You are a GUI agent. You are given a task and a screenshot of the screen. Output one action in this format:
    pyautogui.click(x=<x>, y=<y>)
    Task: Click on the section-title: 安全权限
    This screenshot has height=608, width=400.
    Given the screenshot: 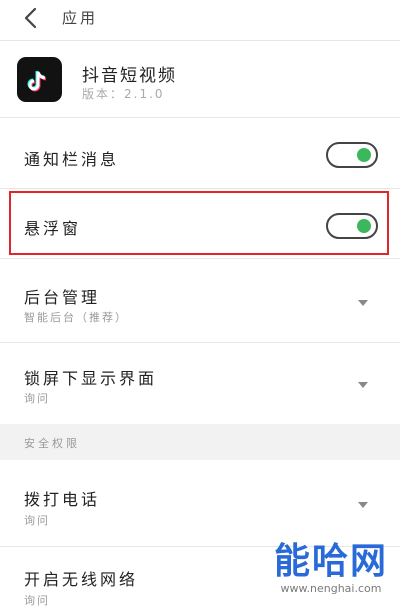 What is the action you would take?
    pyautogui.click(x=52, y=443)
    